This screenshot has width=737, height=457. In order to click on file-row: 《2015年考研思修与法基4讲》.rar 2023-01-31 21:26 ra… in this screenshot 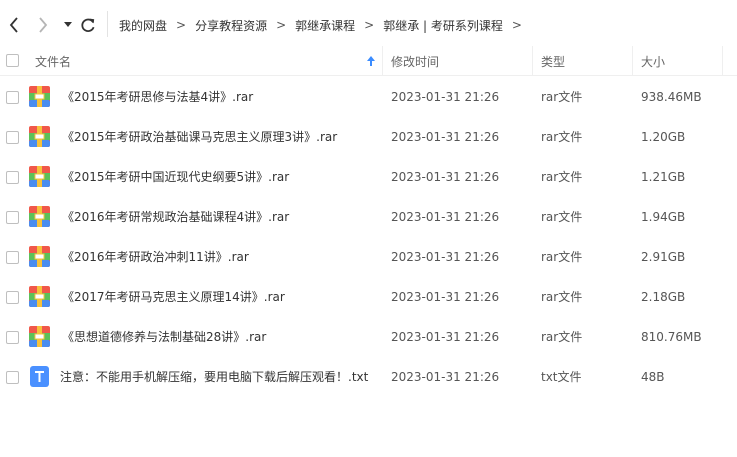, I will do `click(368, 97)`.